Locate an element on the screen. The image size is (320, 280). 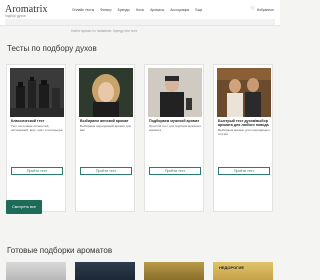
nav-filter: Фильтр is located at coordinates (105, 10).